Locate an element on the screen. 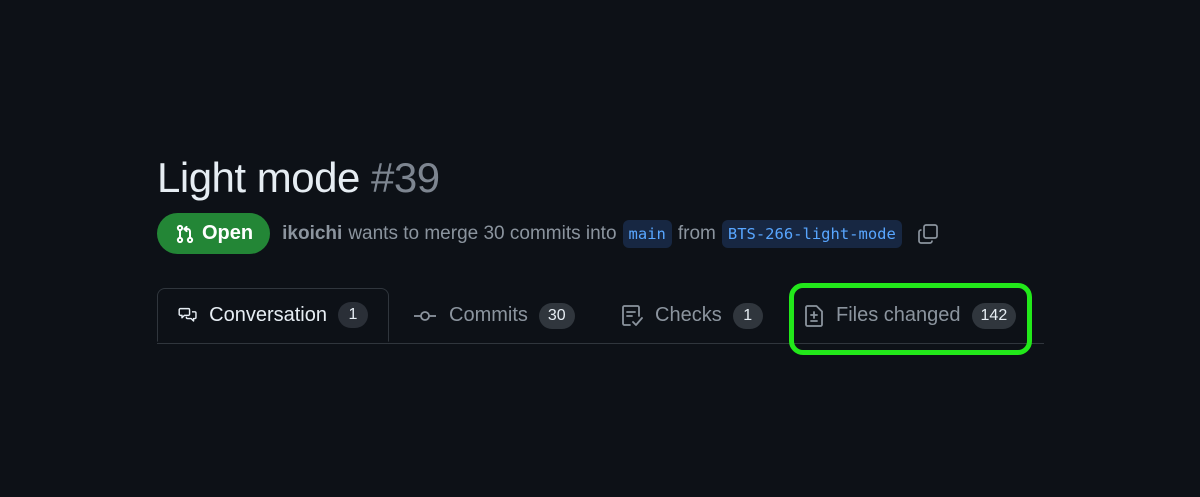 This screenshot has width=1200, height=497. tab-files-changed: Files changed 142 is located at coordinates (910, 315).